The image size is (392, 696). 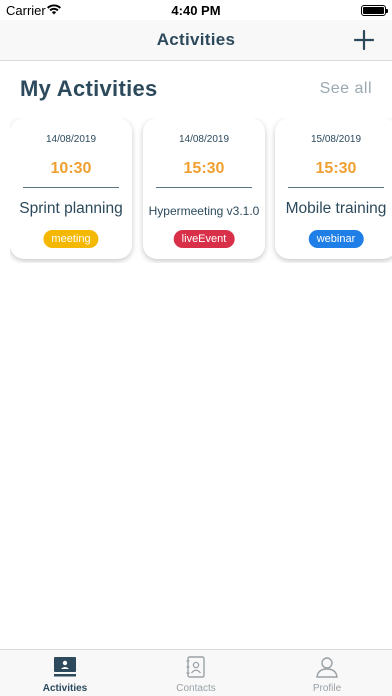 I want to click on activity-type-badge: webinar, so click(x=336, y=239).